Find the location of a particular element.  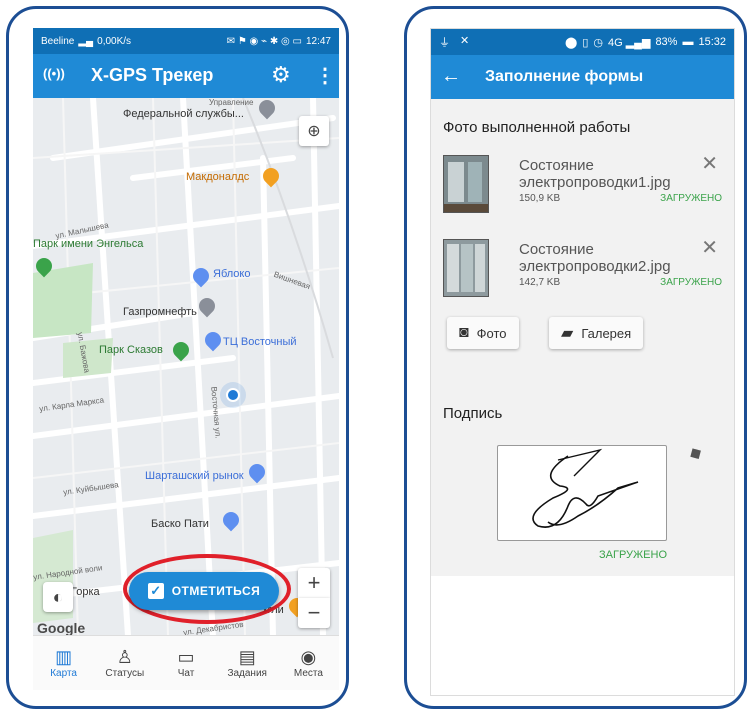

notification-icons: ✉ ⚑ ◉ ⌁ ✱ ◎ ▭ is located at coordinates (264, 41).